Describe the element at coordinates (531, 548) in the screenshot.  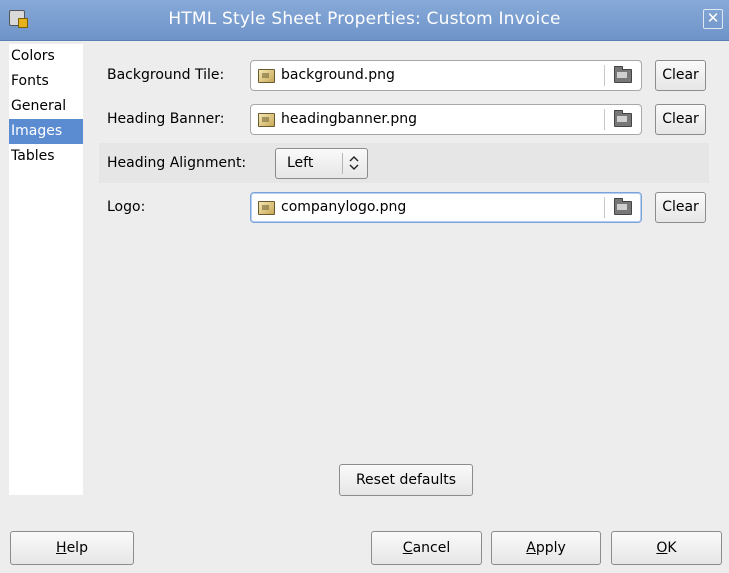
I see `apply-mnemonic: A` at that location.